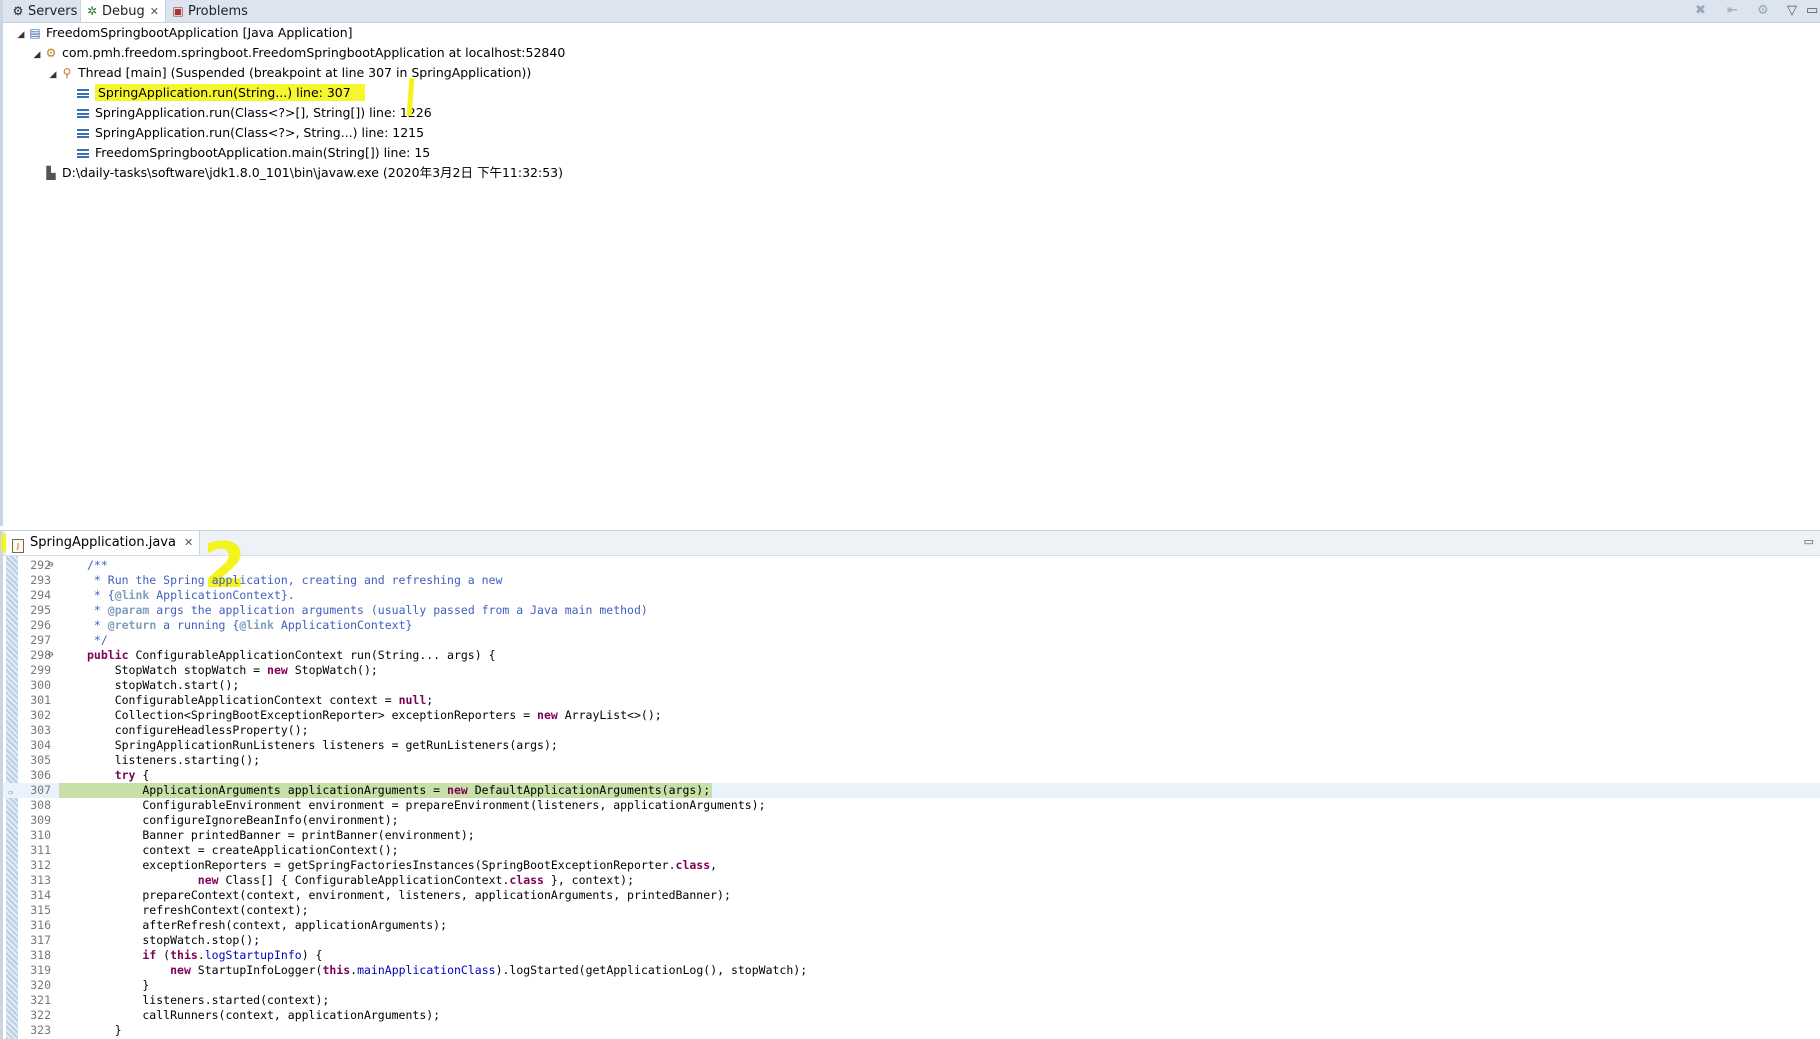 Image resolution: width=1820 pixels, height=1039 pixels. What do you see at coordinates (18, 11) in the screenshot?
I see `servers-icon: ⚙` at bounding box center [18, 11].